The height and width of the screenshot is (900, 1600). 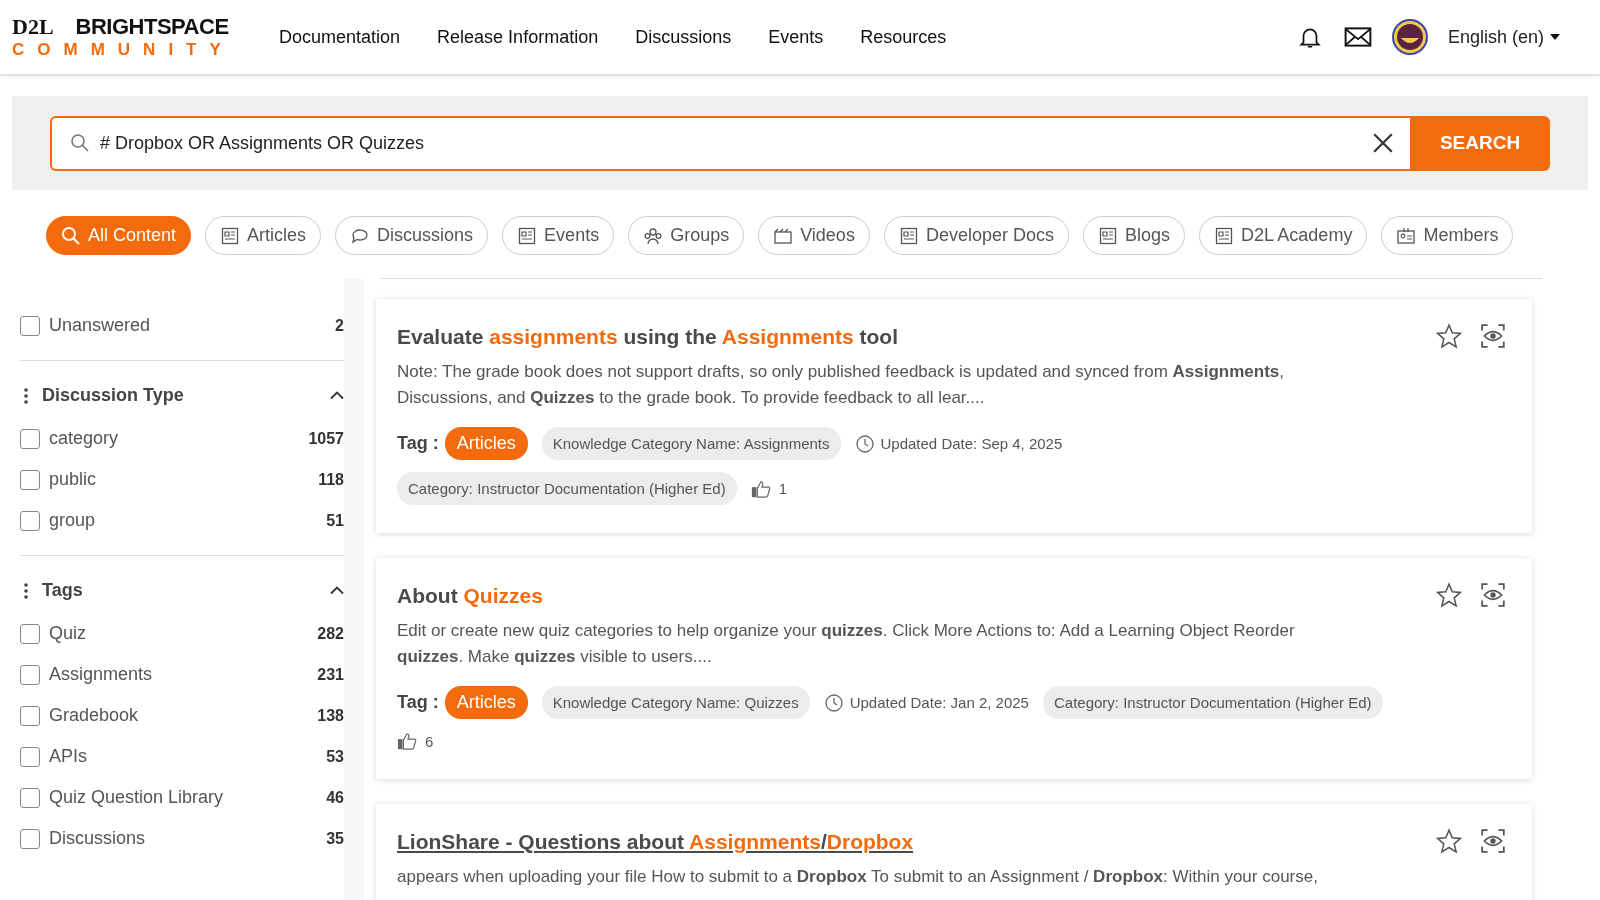 What do you see at coordinates (976, 235) in the screenshot?
I see `filter-tab: Developer Docs` at bounding box center [976, 235].